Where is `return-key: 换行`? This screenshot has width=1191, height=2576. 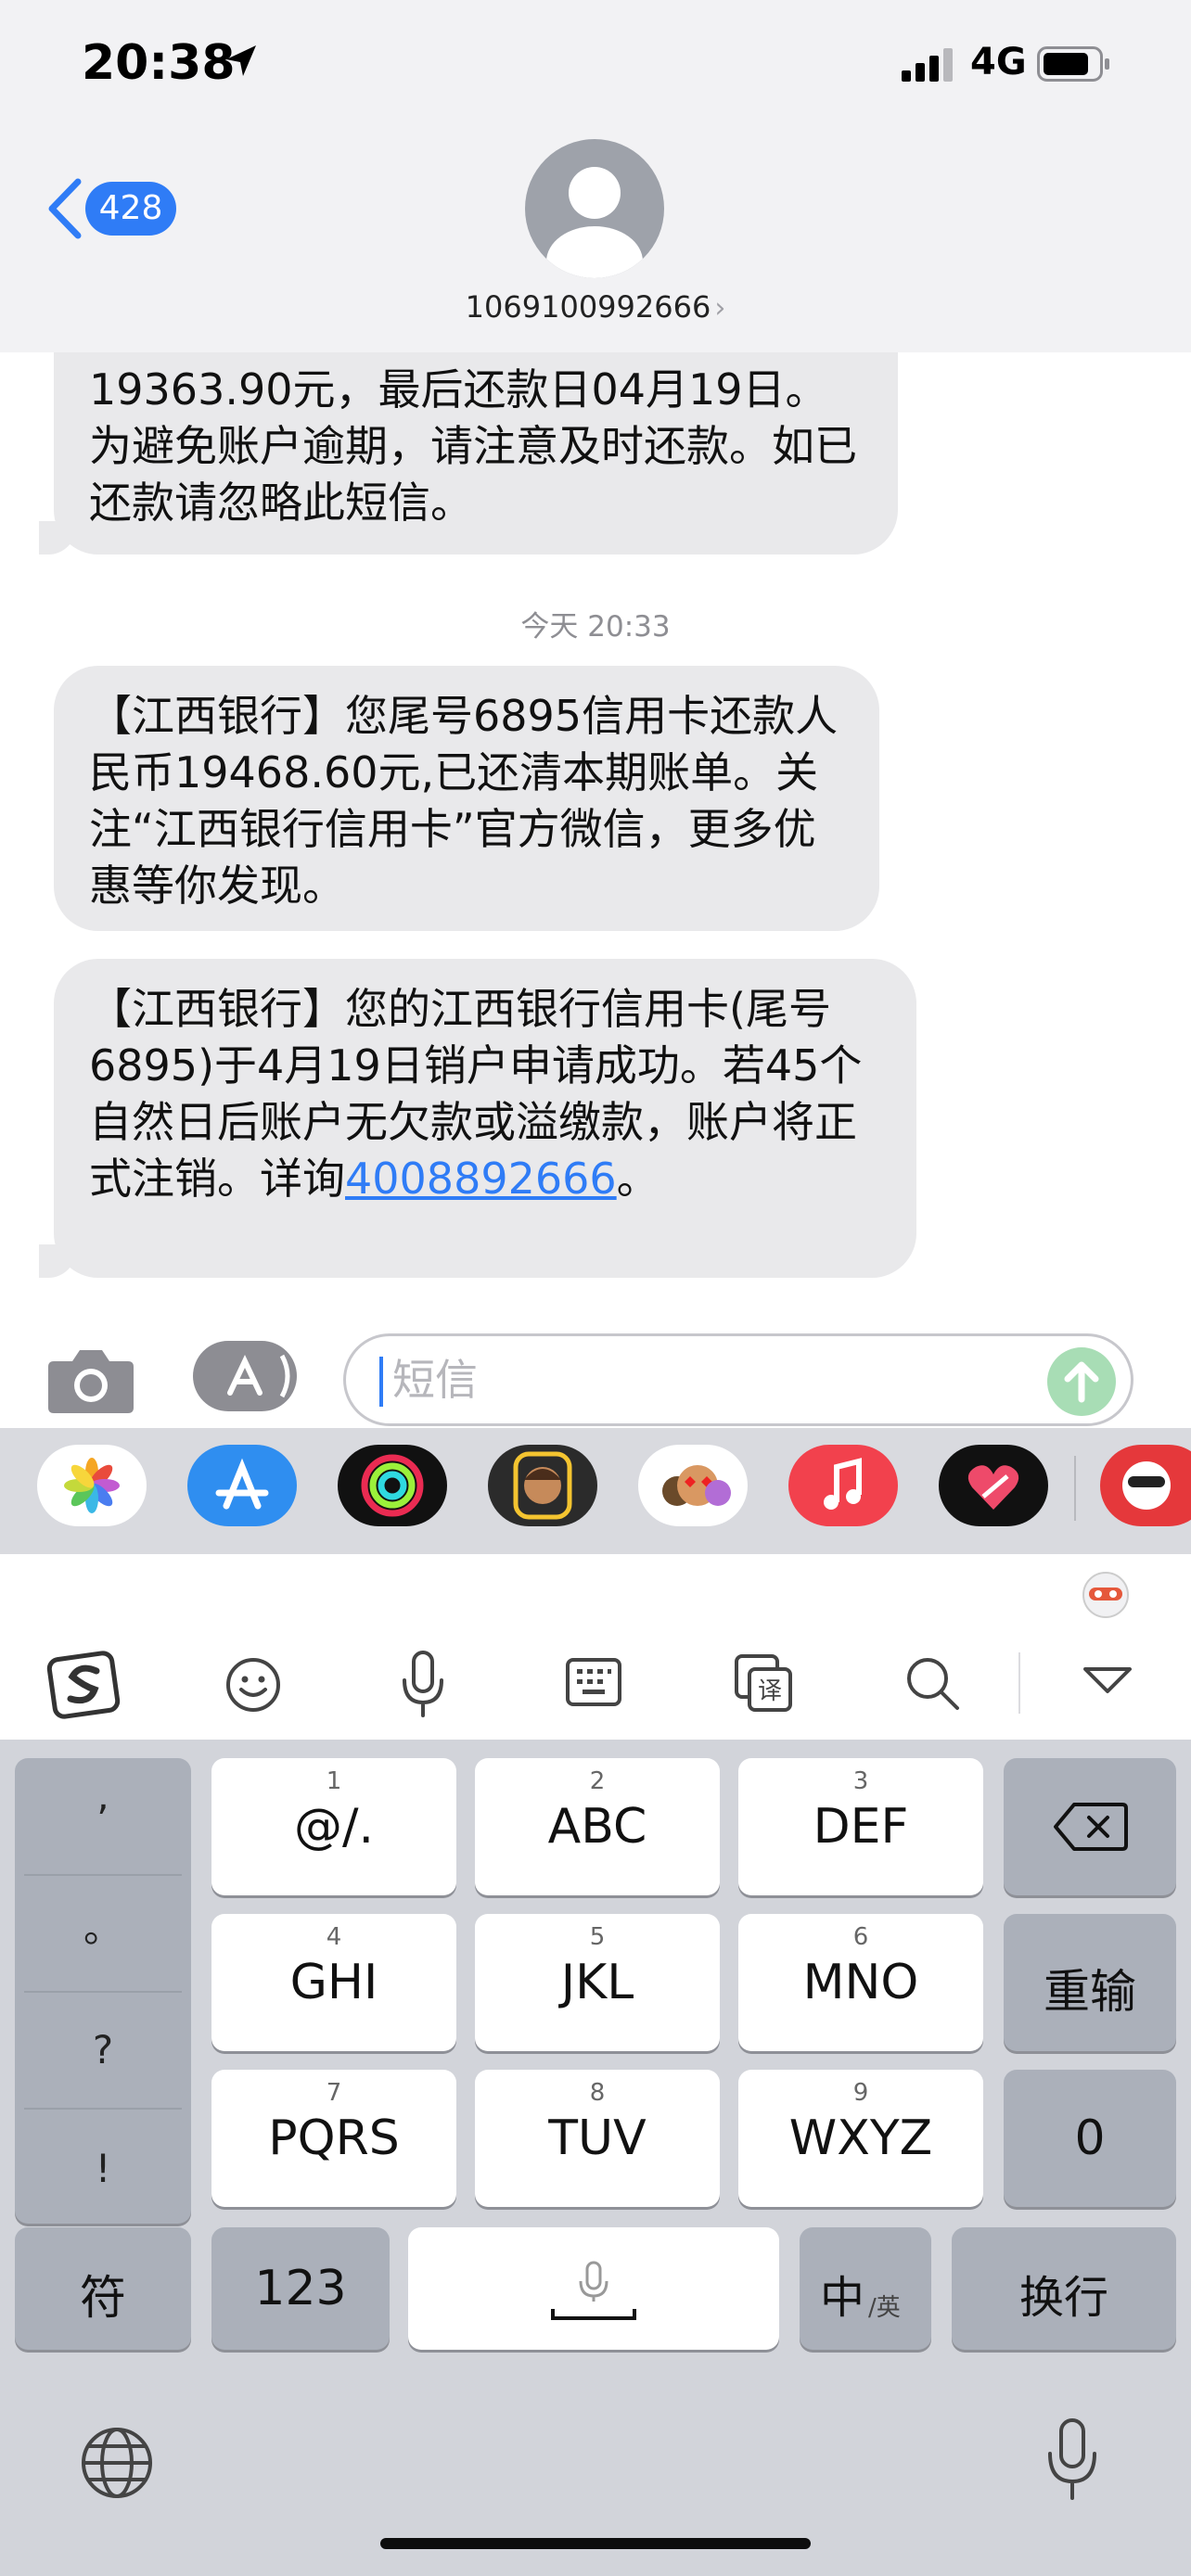
return-key: 换行 is located at coordinates (1064, 2288).